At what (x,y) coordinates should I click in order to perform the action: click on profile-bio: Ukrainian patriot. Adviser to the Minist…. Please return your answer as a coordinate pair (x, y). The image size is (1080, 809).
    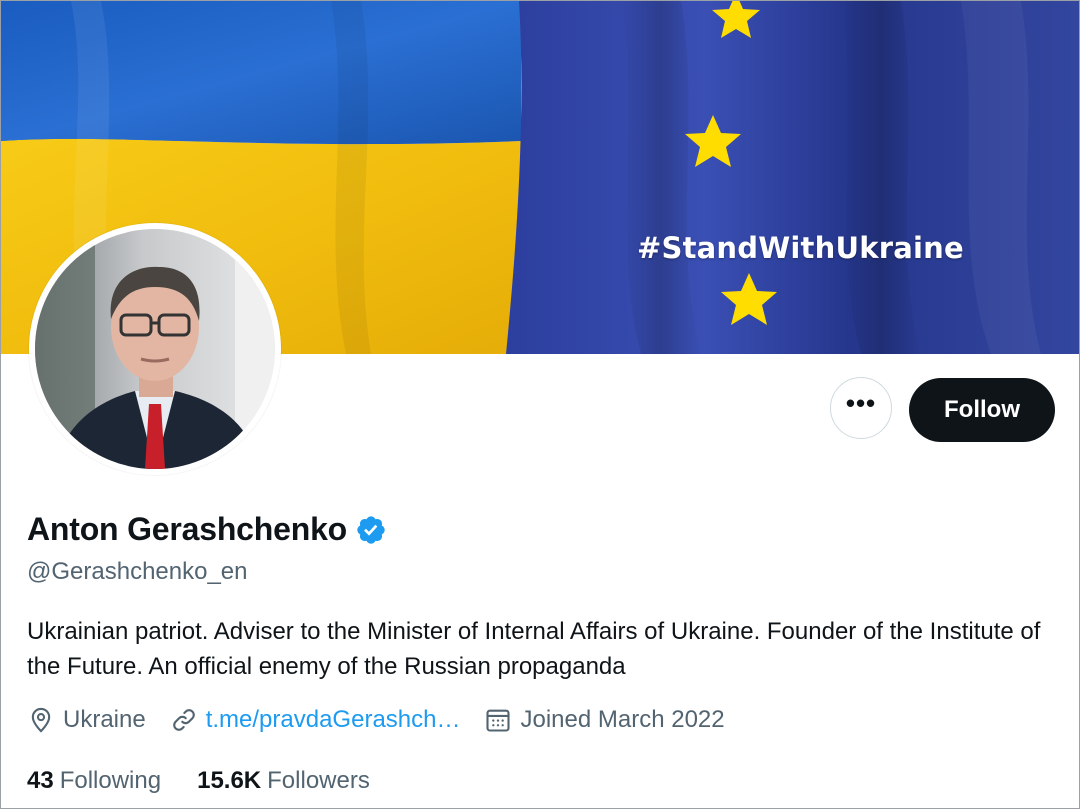
    Looking at the image, I should click on (534, 649).